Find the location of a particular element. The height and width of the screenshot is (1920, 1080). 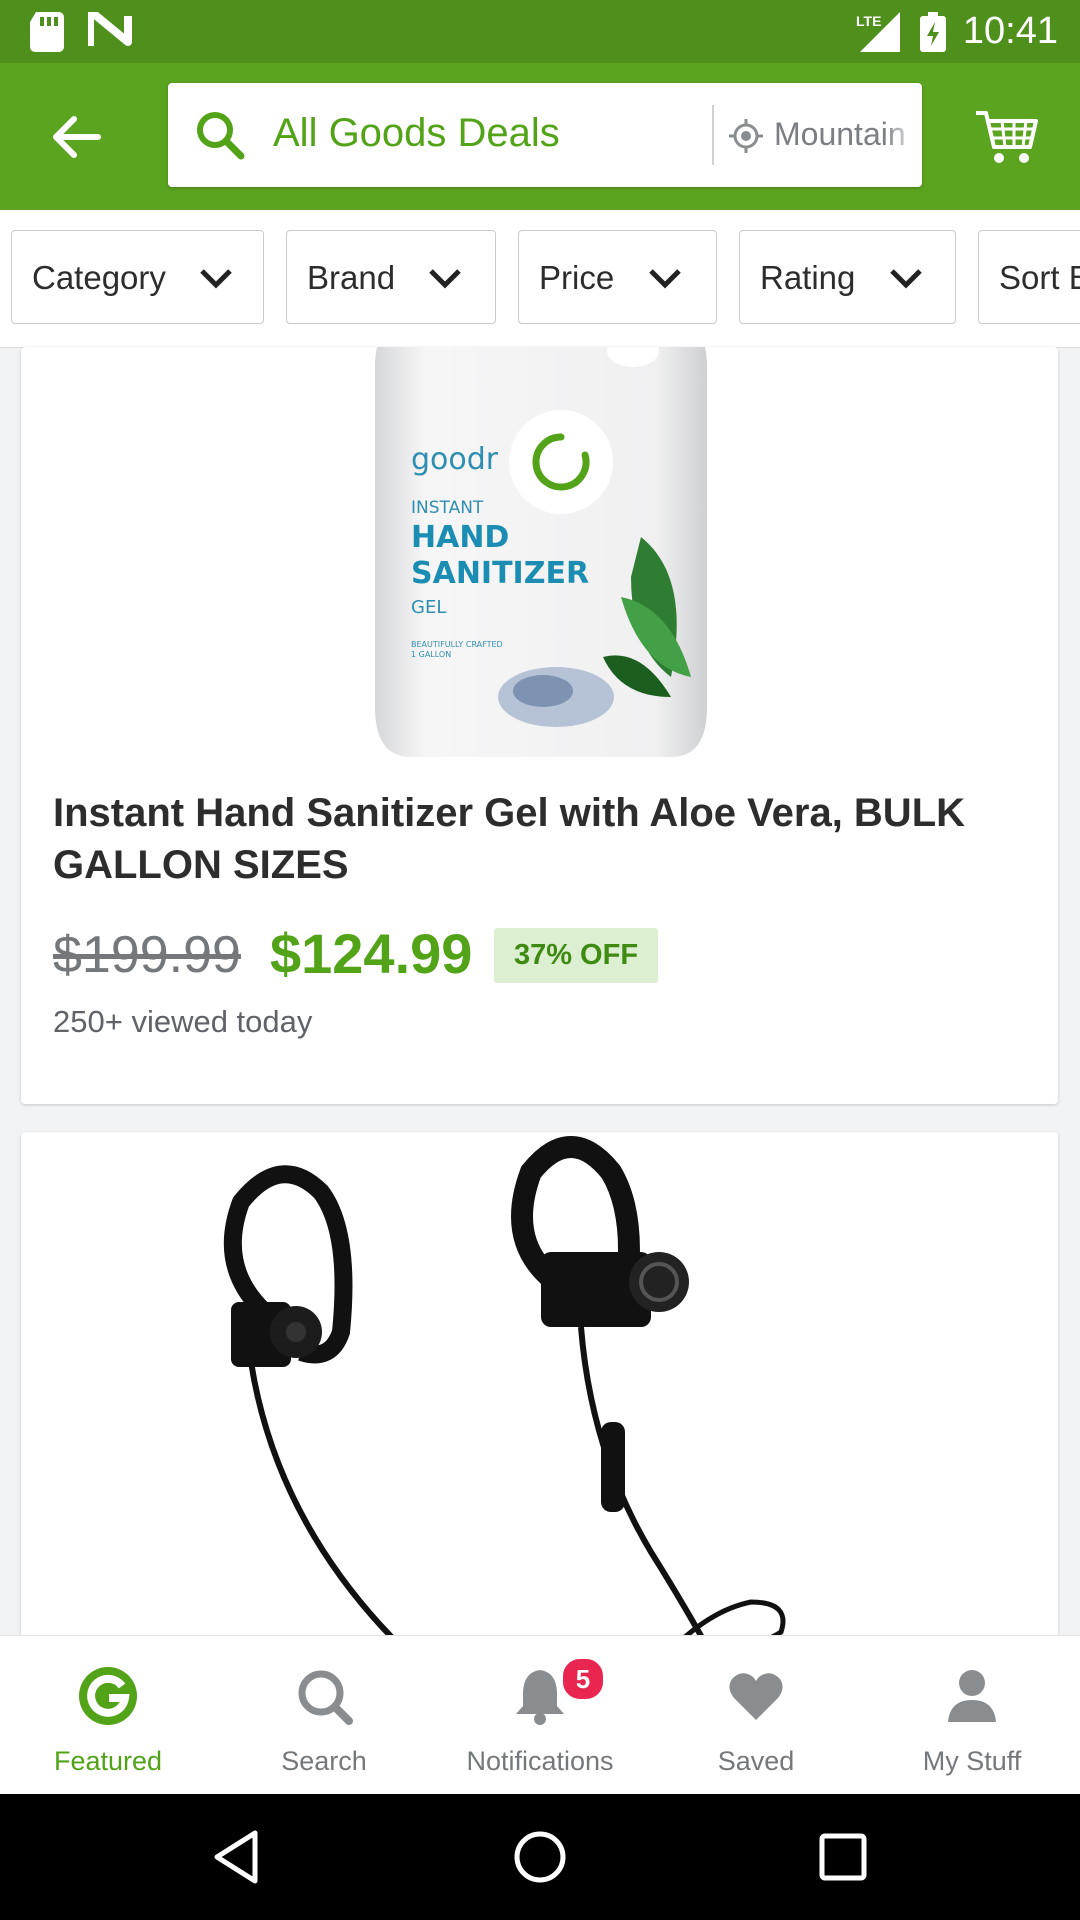

home-circle-icon is located at coordinates (540, 1857).